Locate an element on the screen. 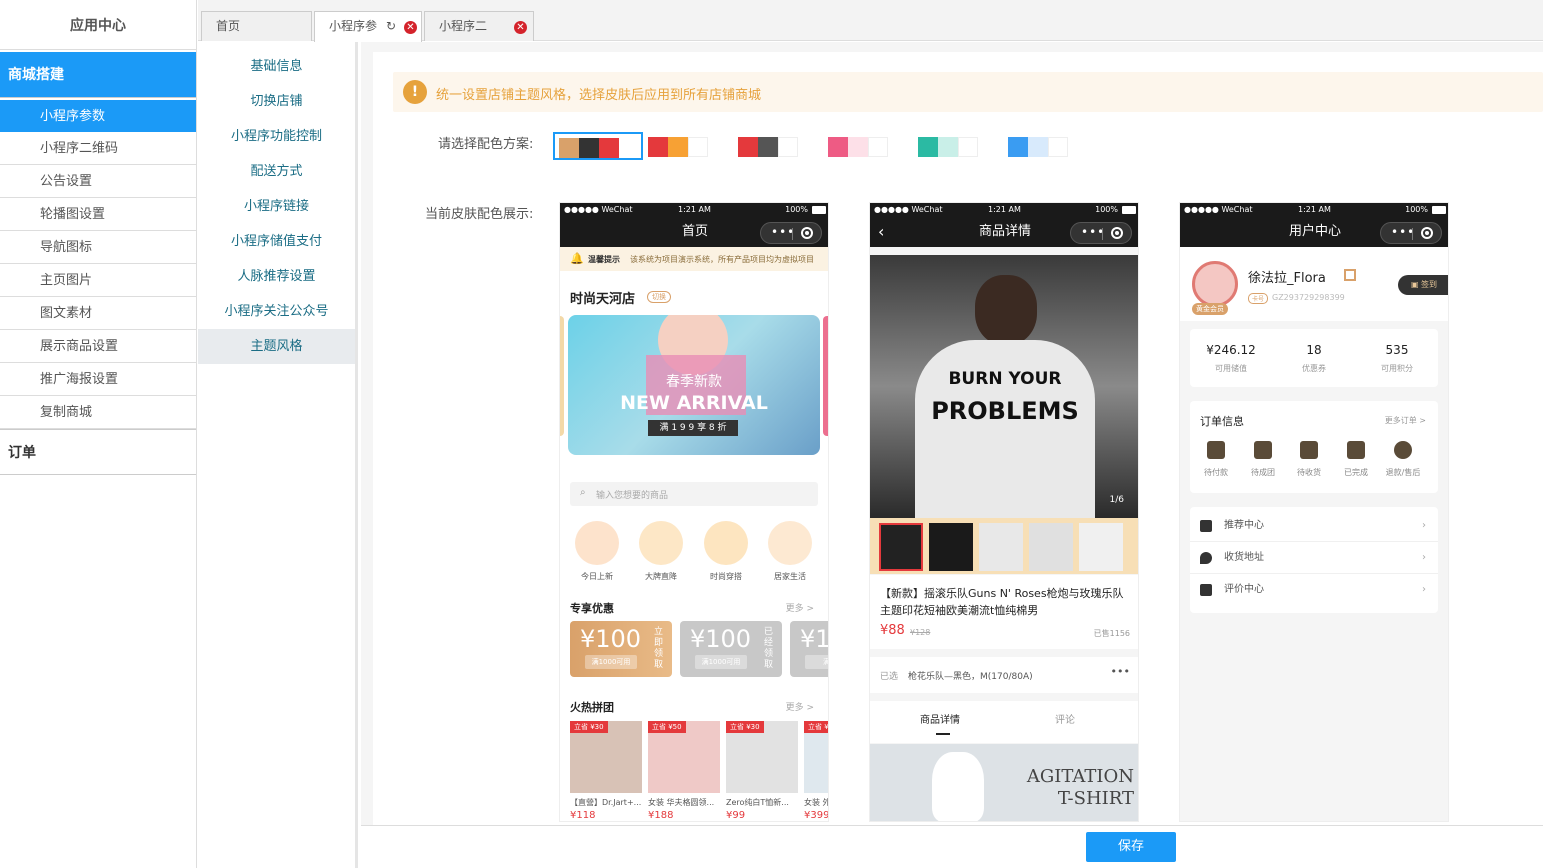 This screenshot has height=868, width=1543. group-icon is located at coordinates (1263, 450).